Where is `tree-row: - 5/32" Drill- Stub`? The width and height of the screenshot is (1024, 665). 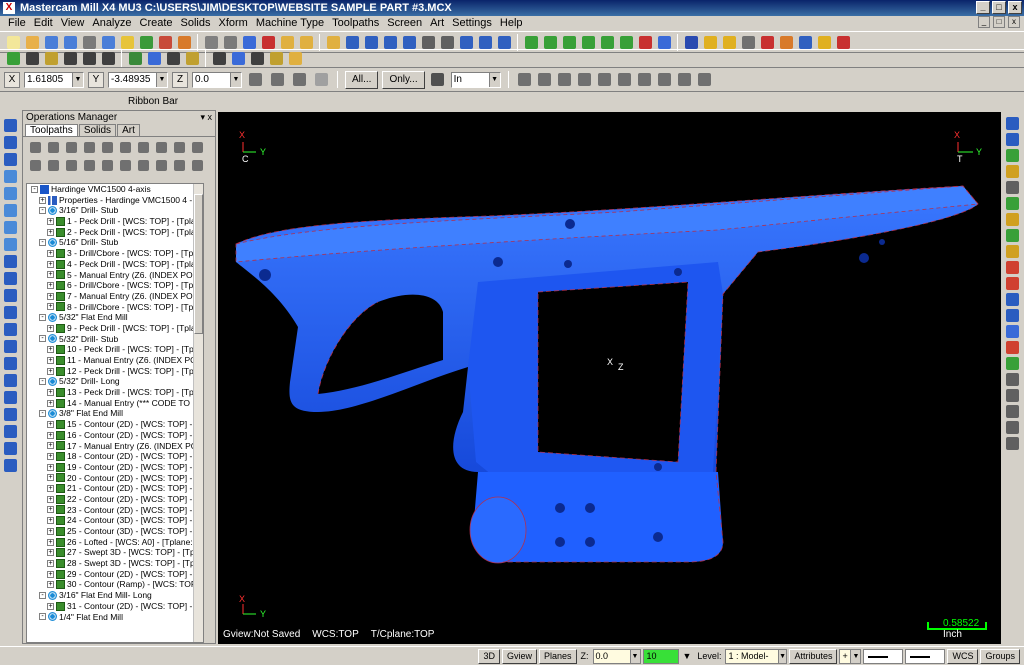 tree-row: - 5/32" Drill- Stub is located at coordinates (115, 339).